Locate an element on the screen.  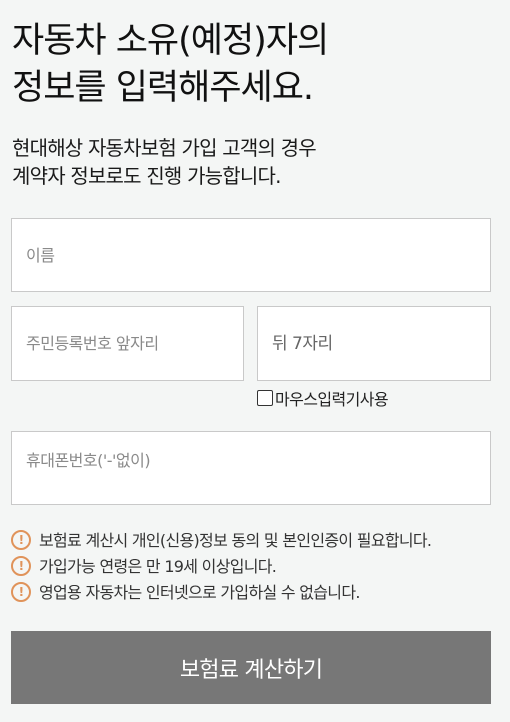
phone-field is located at coordinates (251, 468).